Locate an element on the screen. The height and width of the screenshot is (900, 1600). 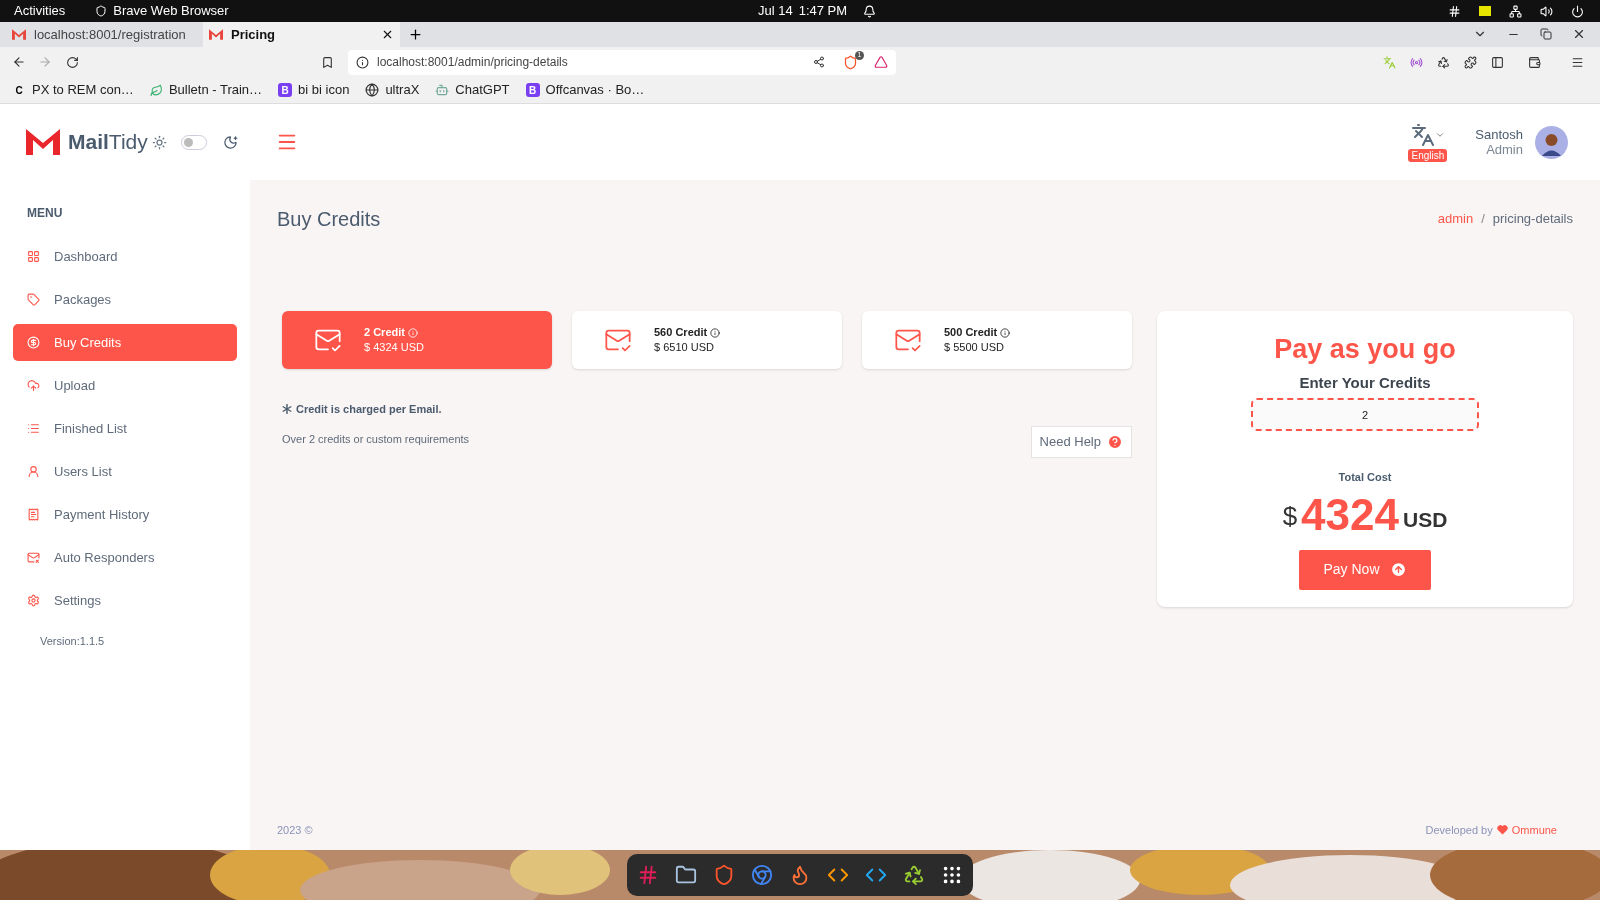
moon-icon is located at coordinates (230, 142).